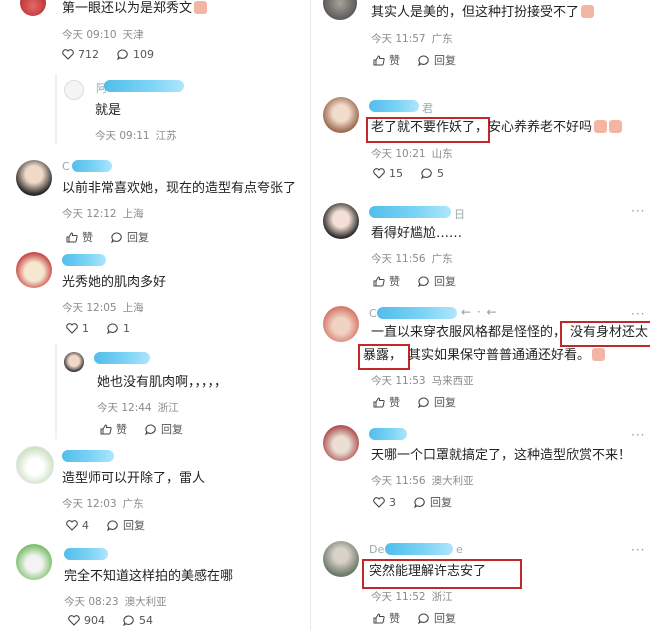 Image resolution: width=650 pixels, height=630 pixels. Describe the element at coordinates (103, 214) in the screenshot. I see `comment-meta: 今天 12:12 上海` at that location.